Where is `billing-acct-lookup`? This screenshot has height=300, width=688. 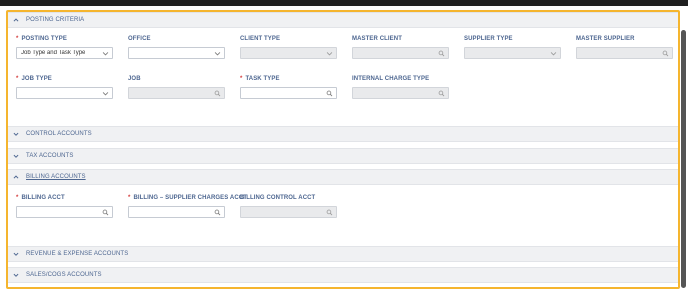 billing-acct-lookup is located at coordinates (64, 212).